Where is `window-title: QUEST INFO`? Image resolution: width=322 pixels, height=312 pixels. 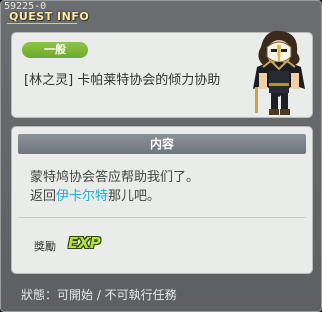
window-title: QUEST INFO is located at coordinates (49, 16).